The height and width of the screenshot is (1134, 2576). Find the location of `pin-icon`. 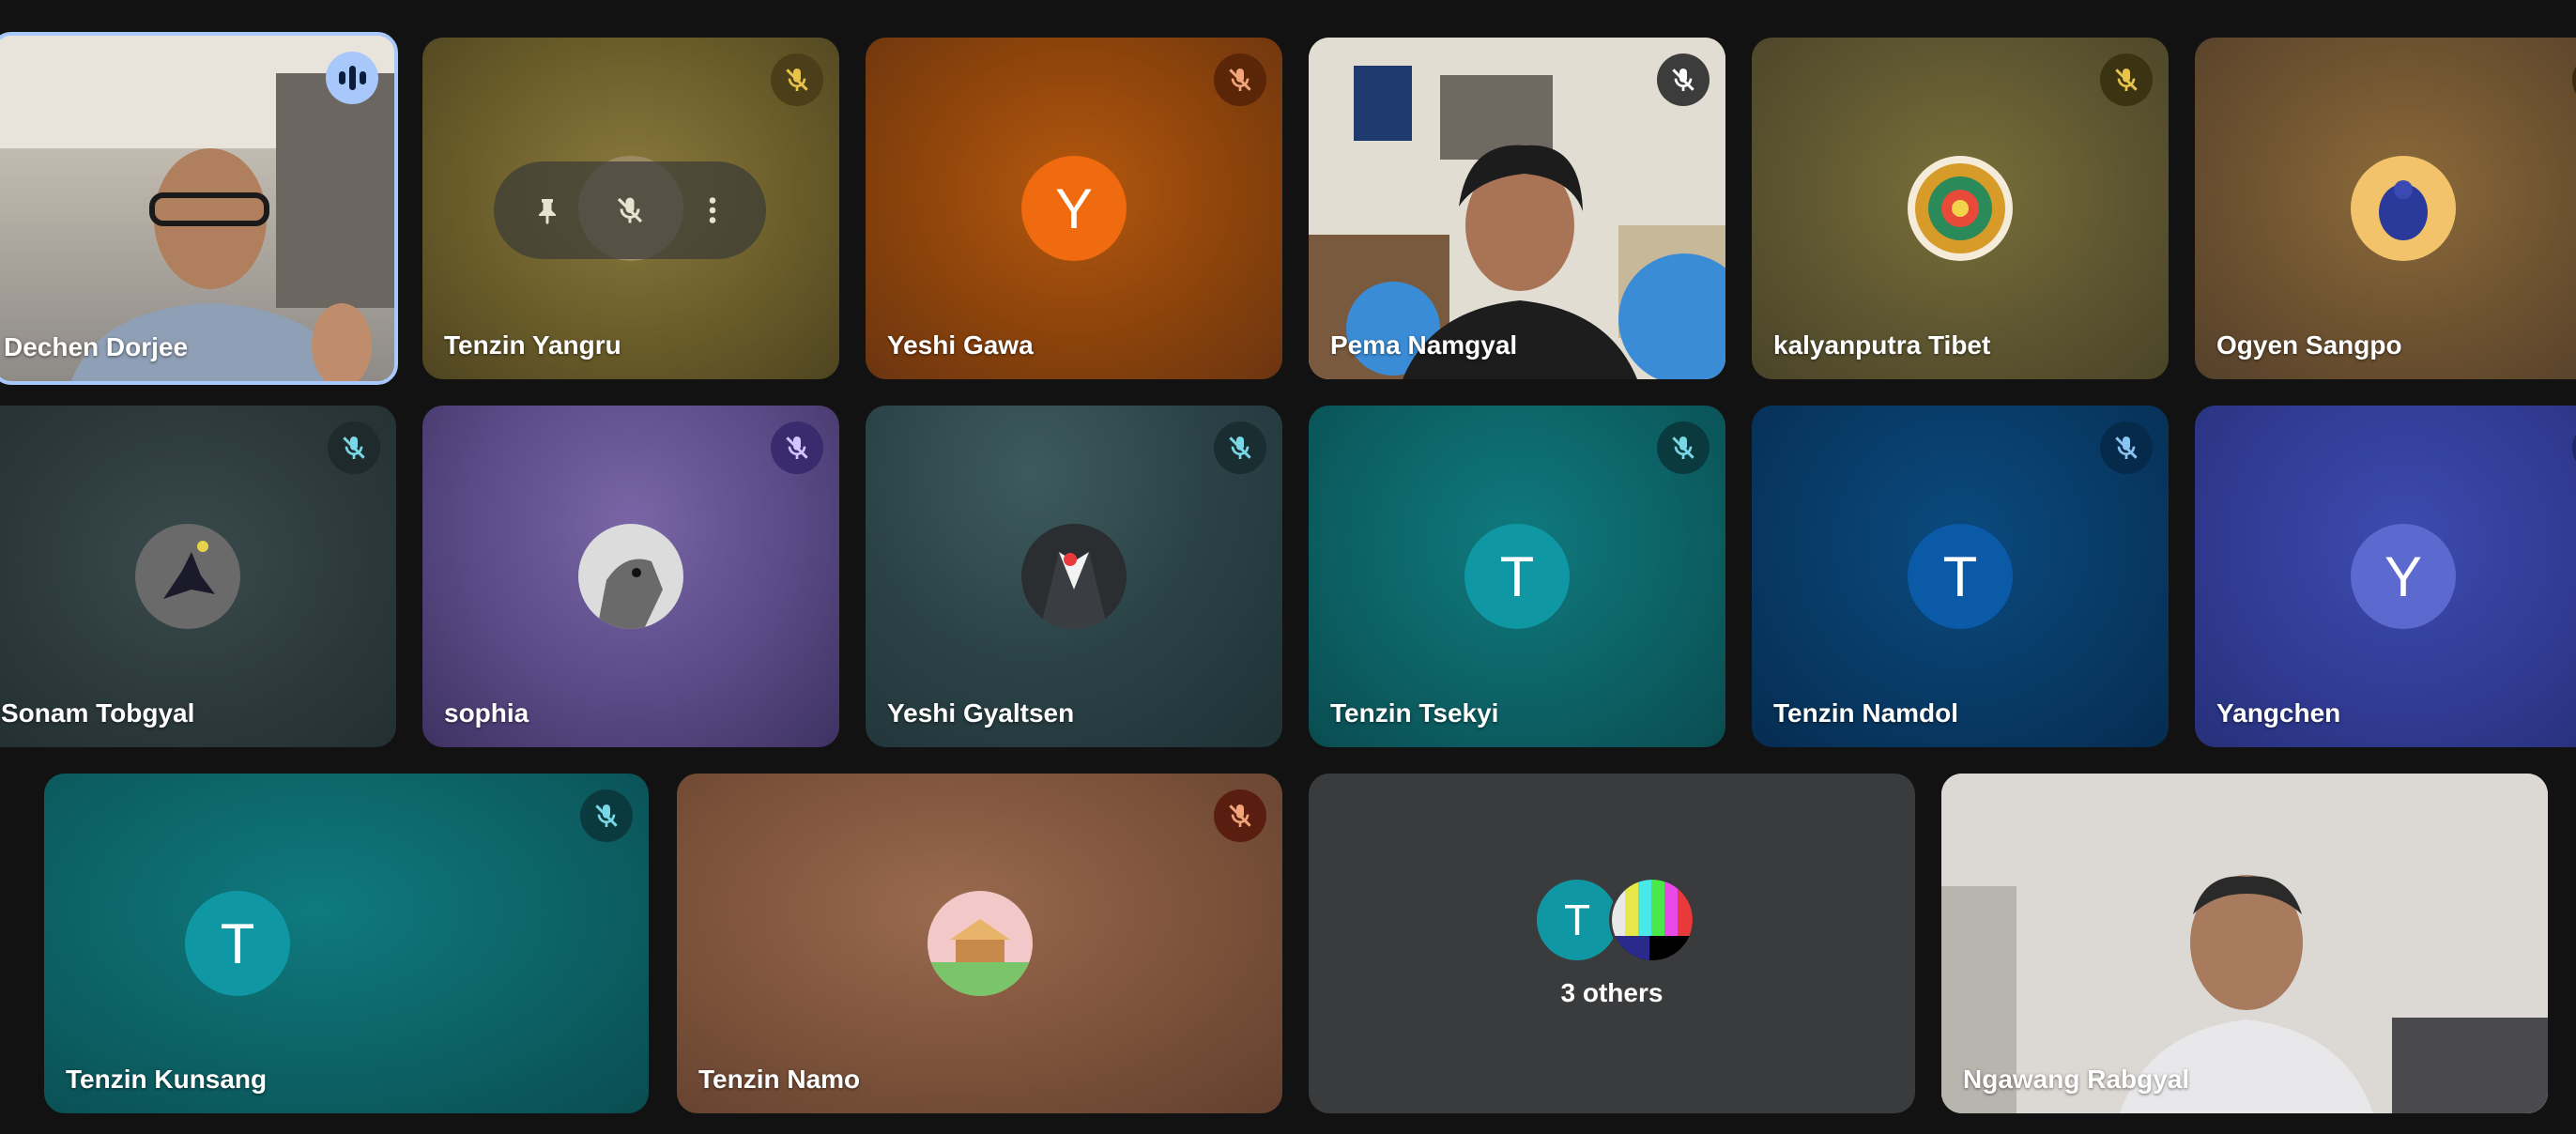

pin-icon is located at coordinates (548, 210).